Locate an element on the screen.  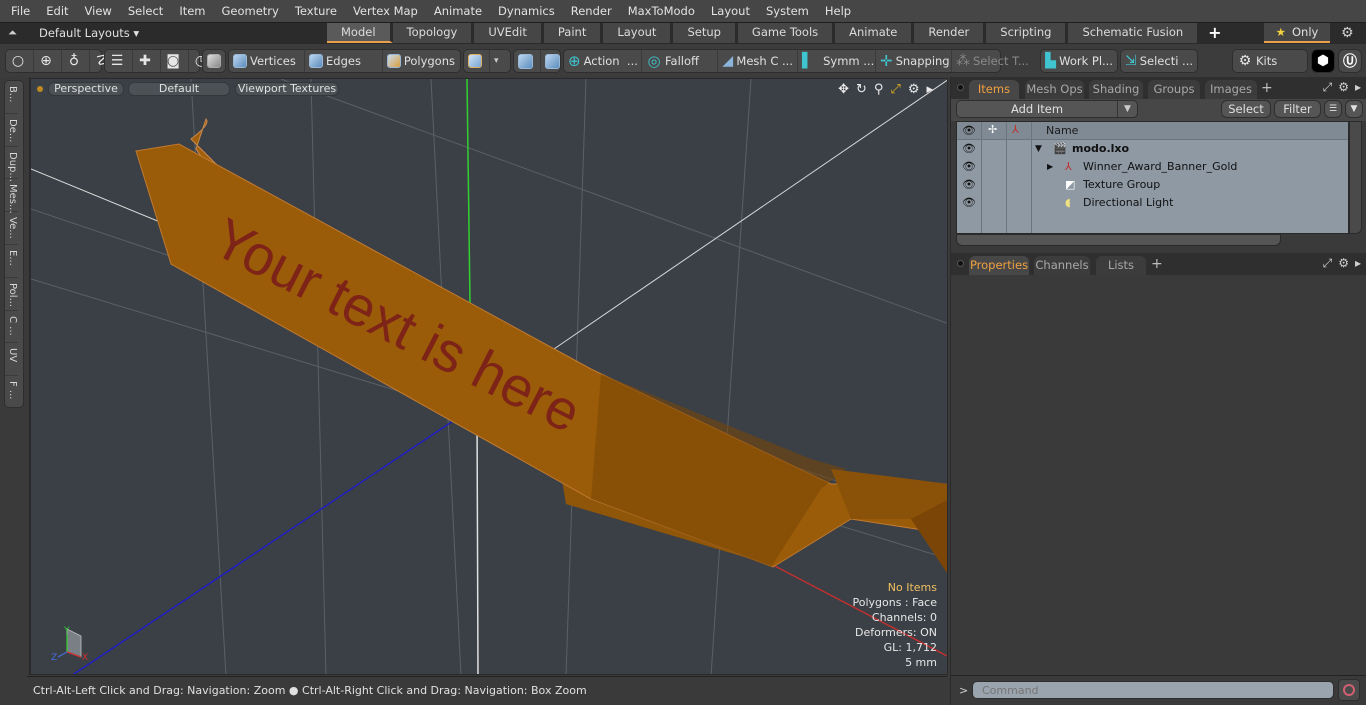
tree-row-mesh: 👁 ▶ ⅄ Winner_Award_Banner_Gold is located at coordinates (1152, 167).